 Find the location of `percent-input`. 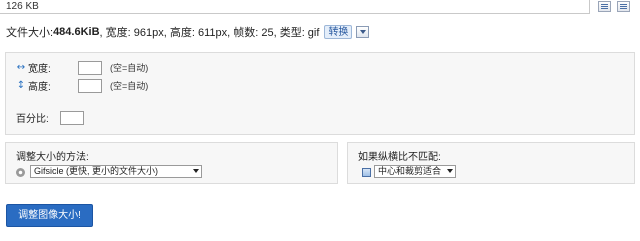

percent-input is located at coordinates (72, 117).